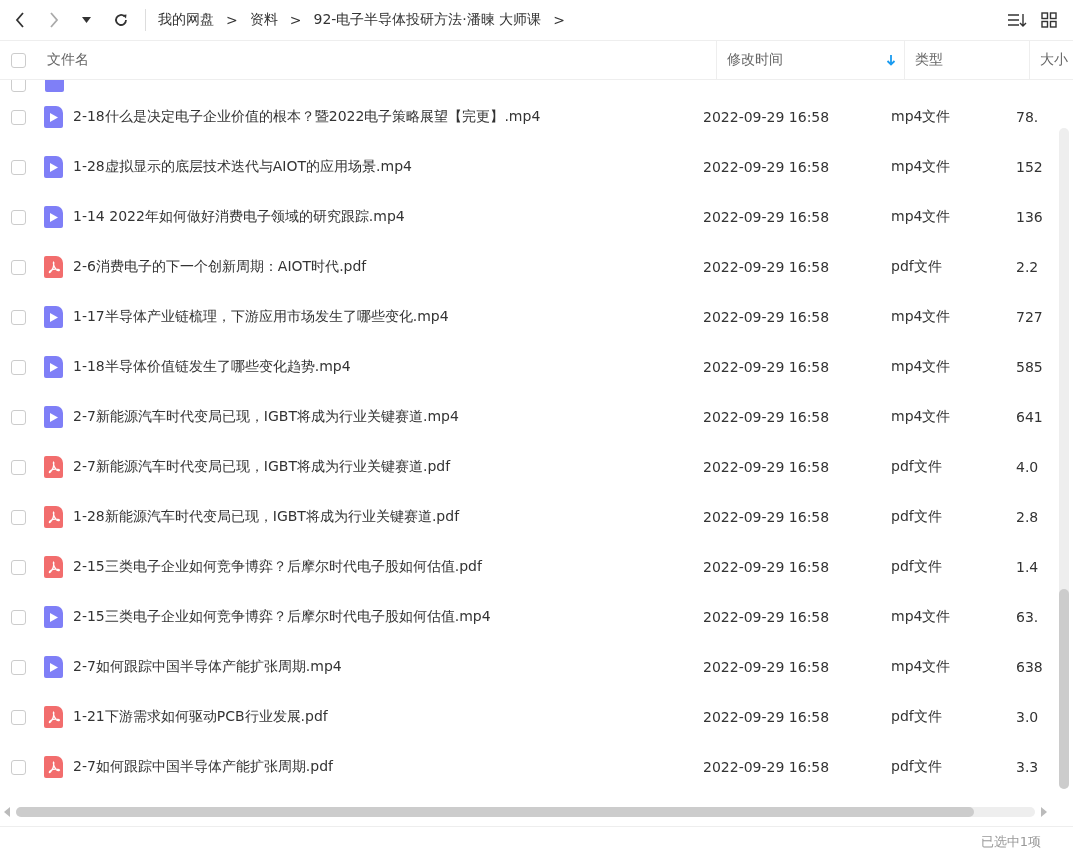  What do you see at coordinates (1064, 458) in the screenshot?
I see `vertical-scrollbar` at bounding box center [1064, 458].